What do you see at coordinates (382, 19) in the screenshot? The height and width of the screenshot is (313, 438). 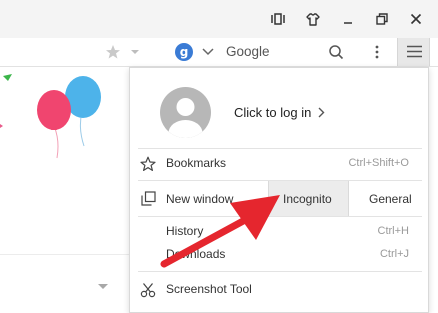 I see `restore-icon` at bounding box center [382, 19].